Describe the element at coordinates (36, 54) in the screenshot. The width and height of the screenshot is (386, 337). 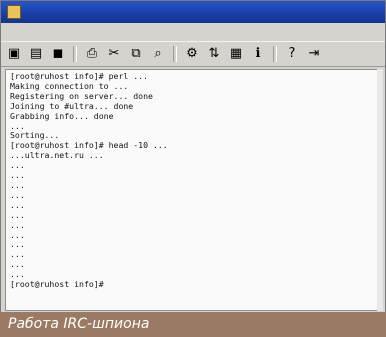
I see `open-icon: ▤` at that location.